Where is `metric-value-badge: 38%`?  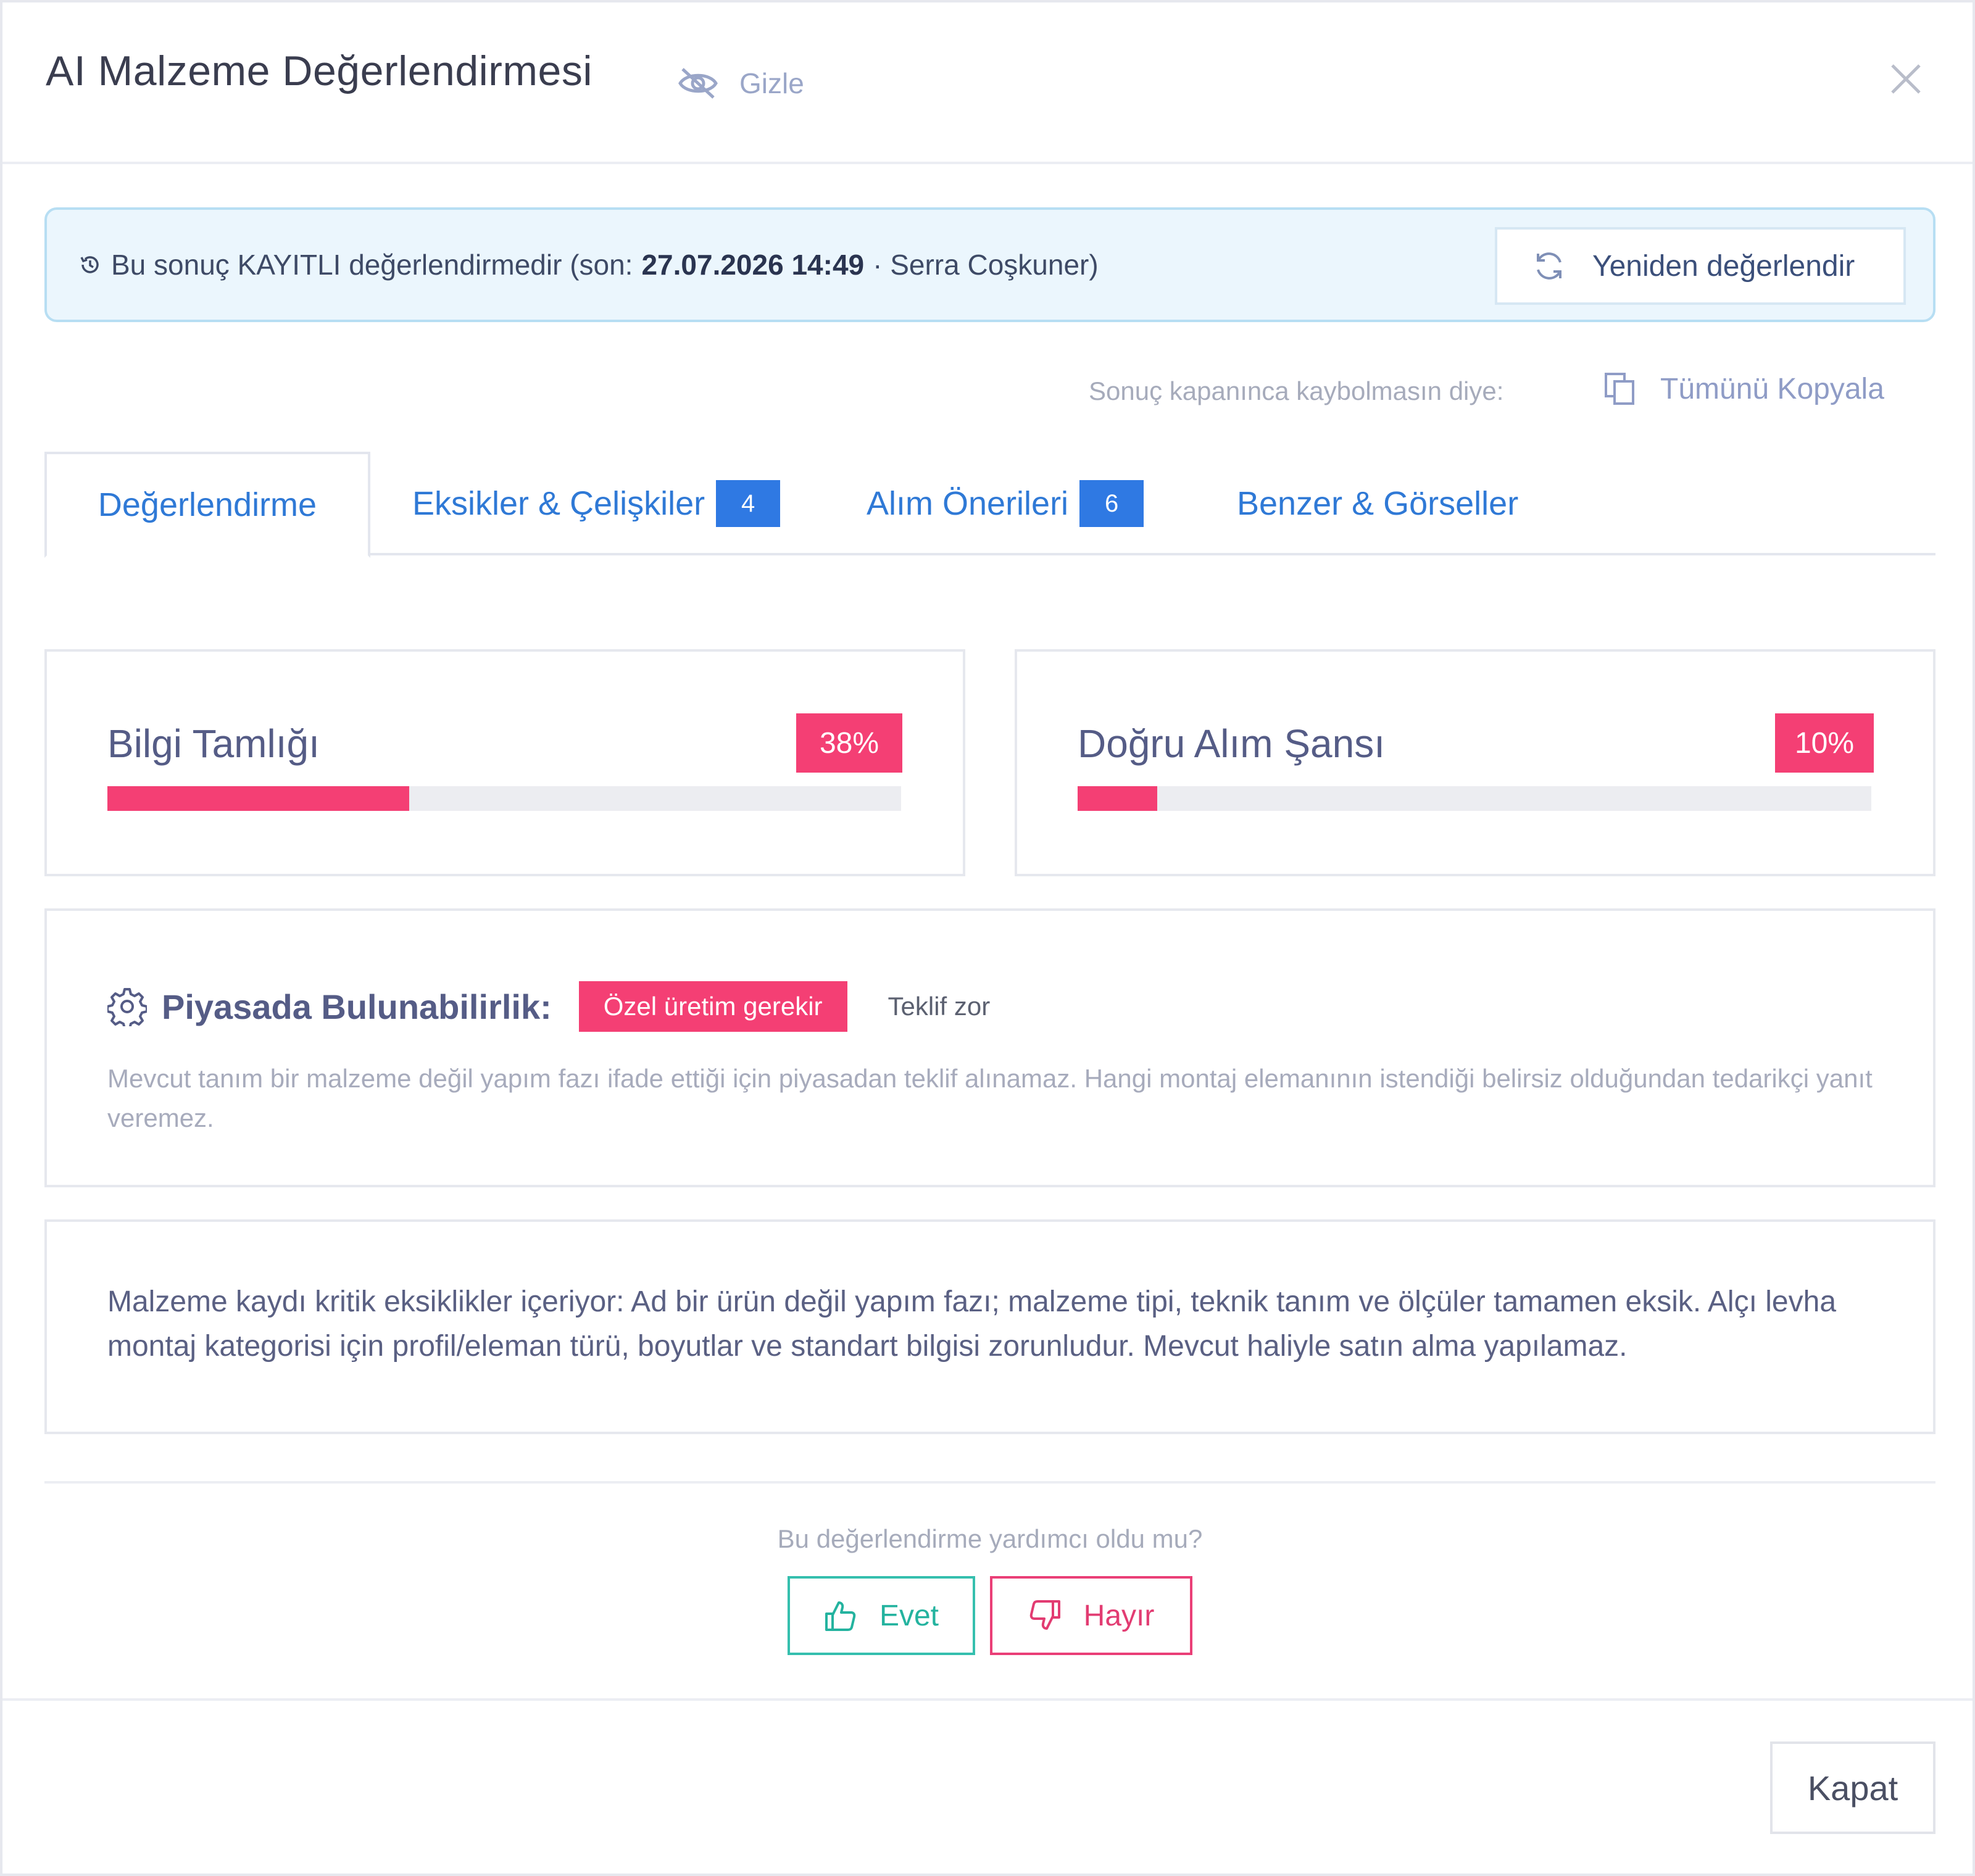
metric-value-badge: 38% is located at coordinates (849, 743).